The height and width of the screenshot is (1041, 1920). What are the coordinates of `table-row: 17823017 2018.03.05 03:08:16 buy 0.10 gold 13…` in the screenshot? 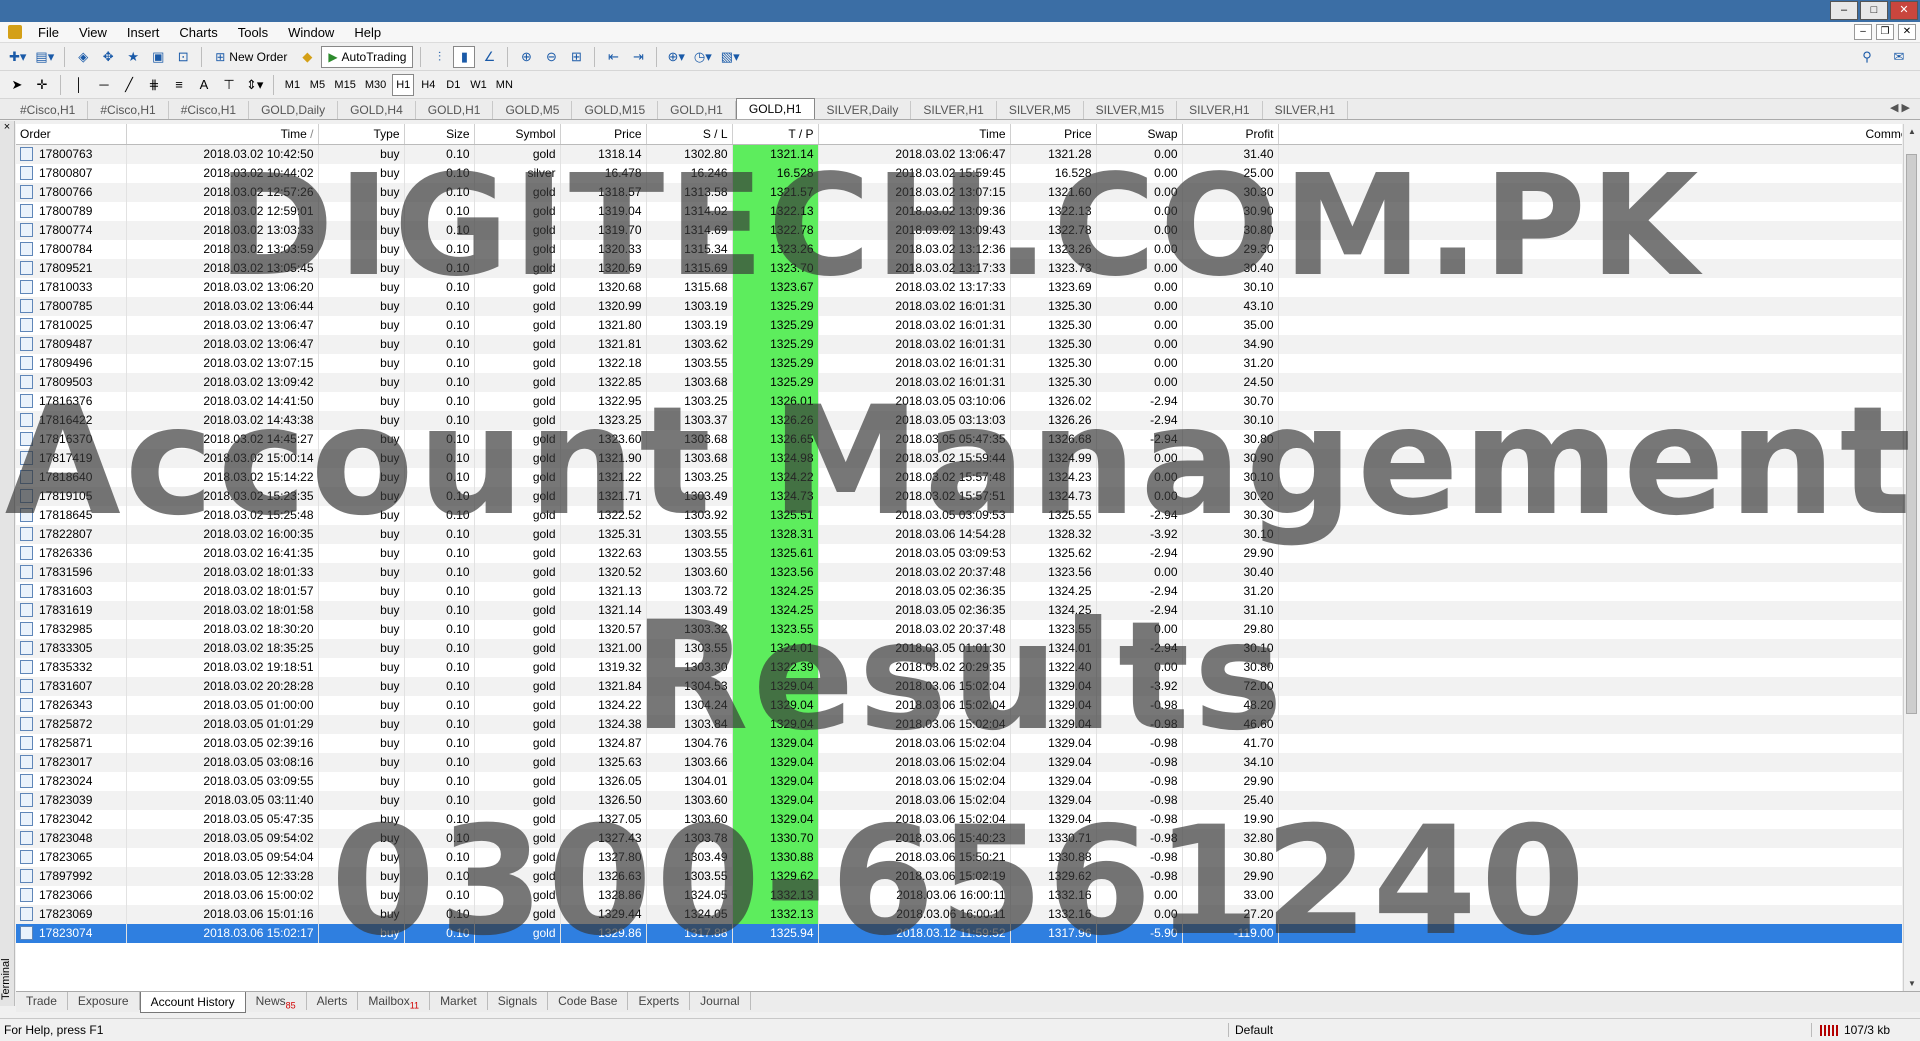 It's located at (959, 762).